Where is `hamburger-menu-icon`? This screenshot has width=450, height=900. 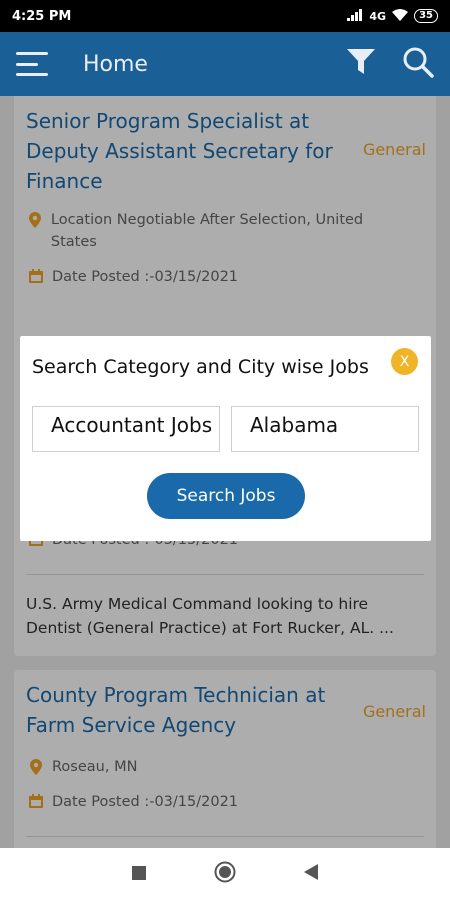 hamburger-menu-icon is located at coordinates (32, 64).